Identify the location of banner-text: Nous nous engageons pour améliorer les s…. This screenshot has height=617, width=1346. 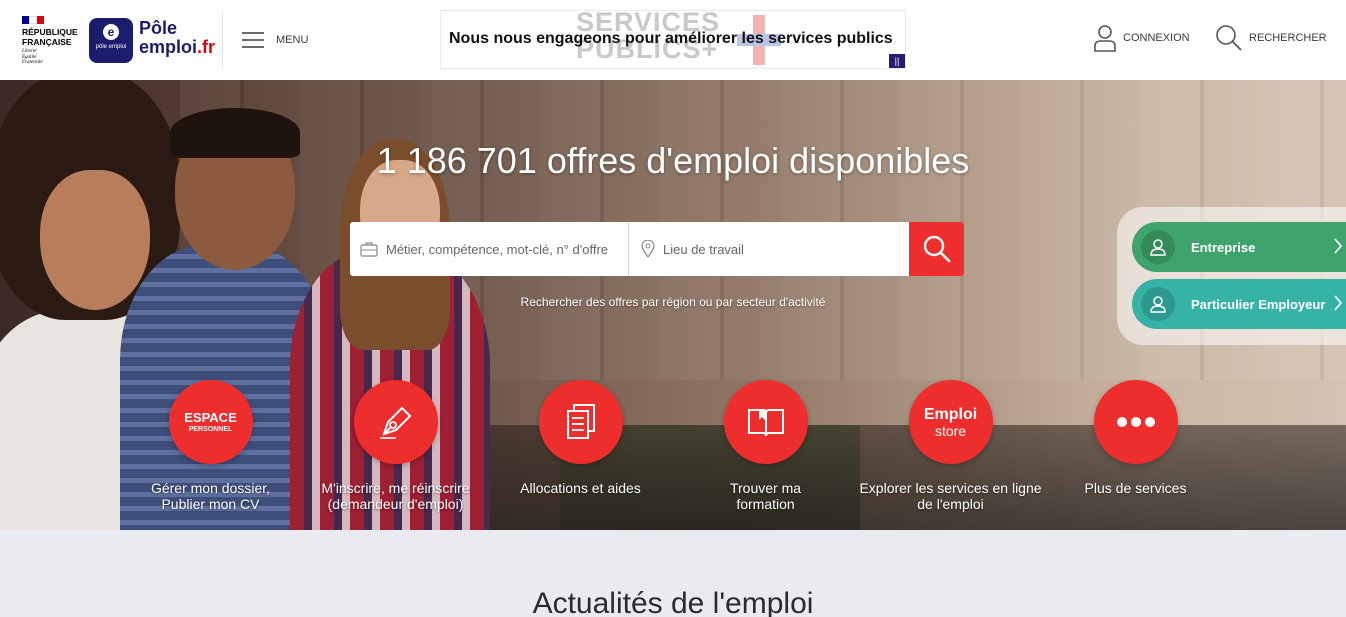
(671, 38).